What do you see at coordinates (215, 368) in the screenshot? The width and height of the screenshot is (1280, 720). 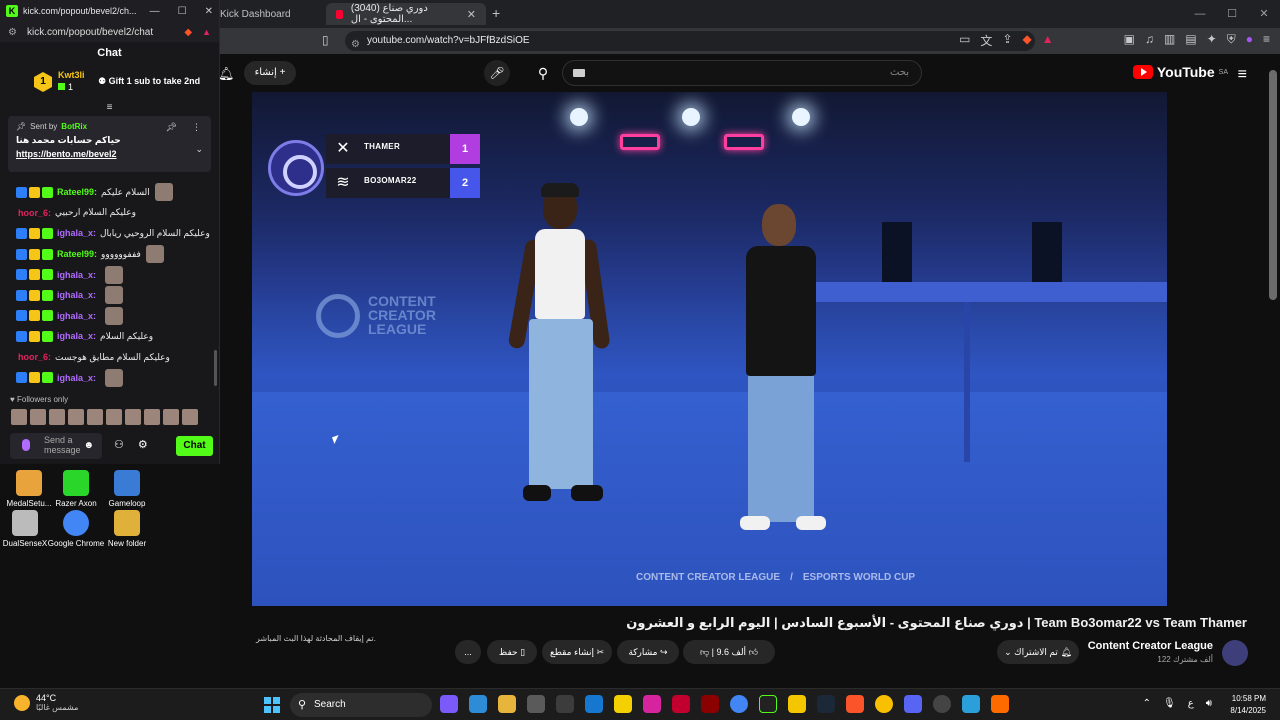 I see `chat-scrollbar` at bounding box center [215, 368].